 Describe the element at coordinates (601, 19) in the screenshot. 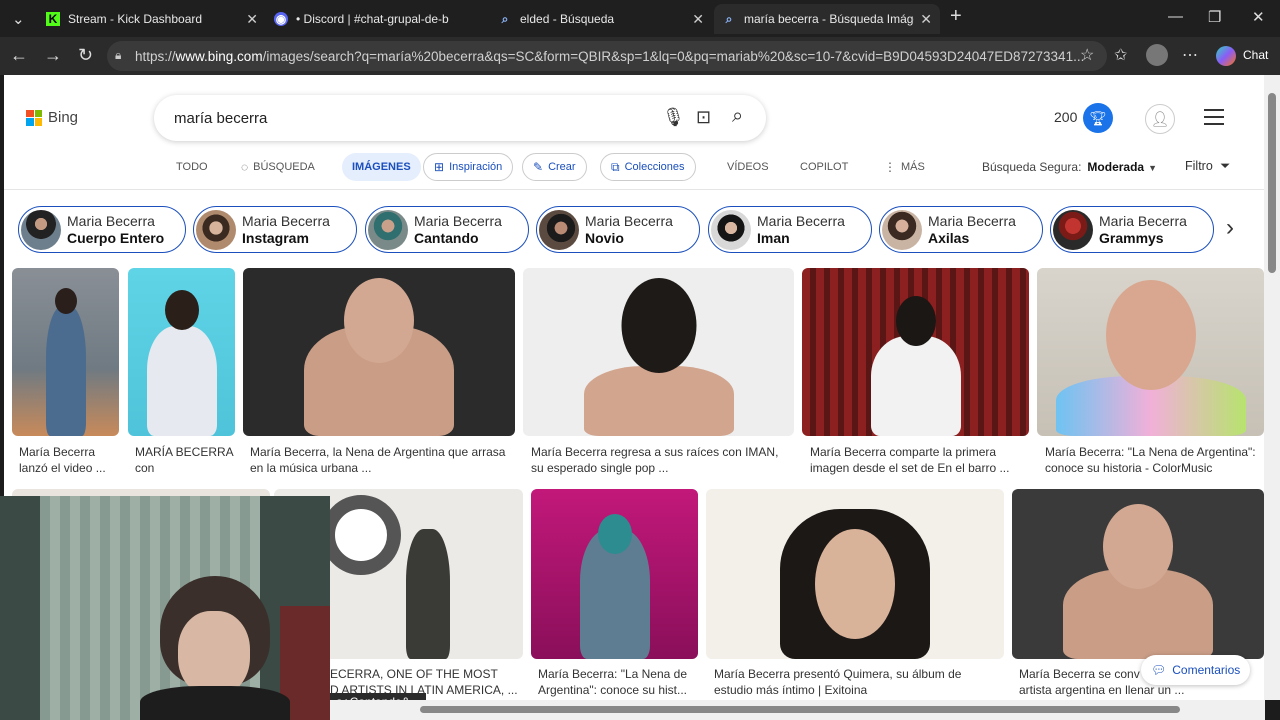

I see `tab-elded: ⌕ elded - Búsqueda ✕` at that location.